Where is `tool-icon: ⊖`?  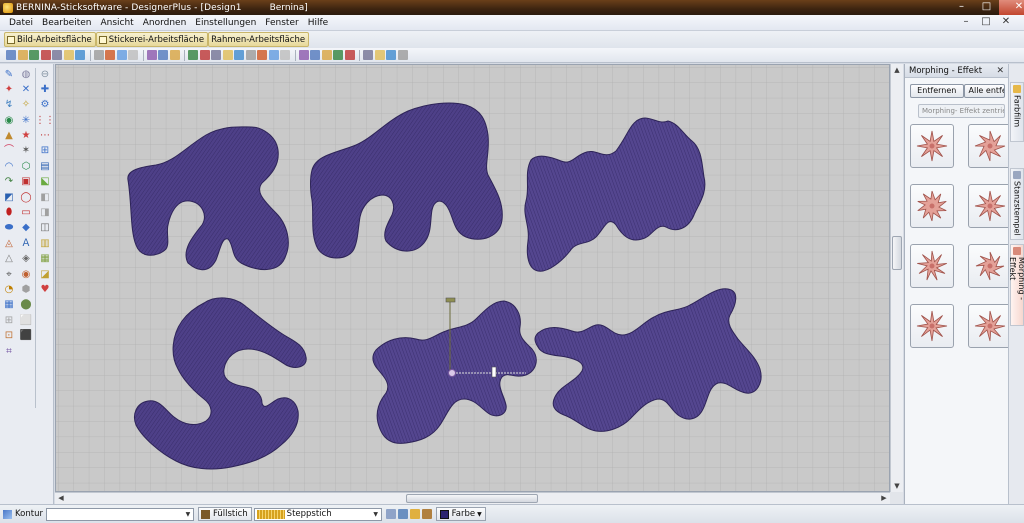 tool-icon: ⊖ is located at coordinates (45, 74).